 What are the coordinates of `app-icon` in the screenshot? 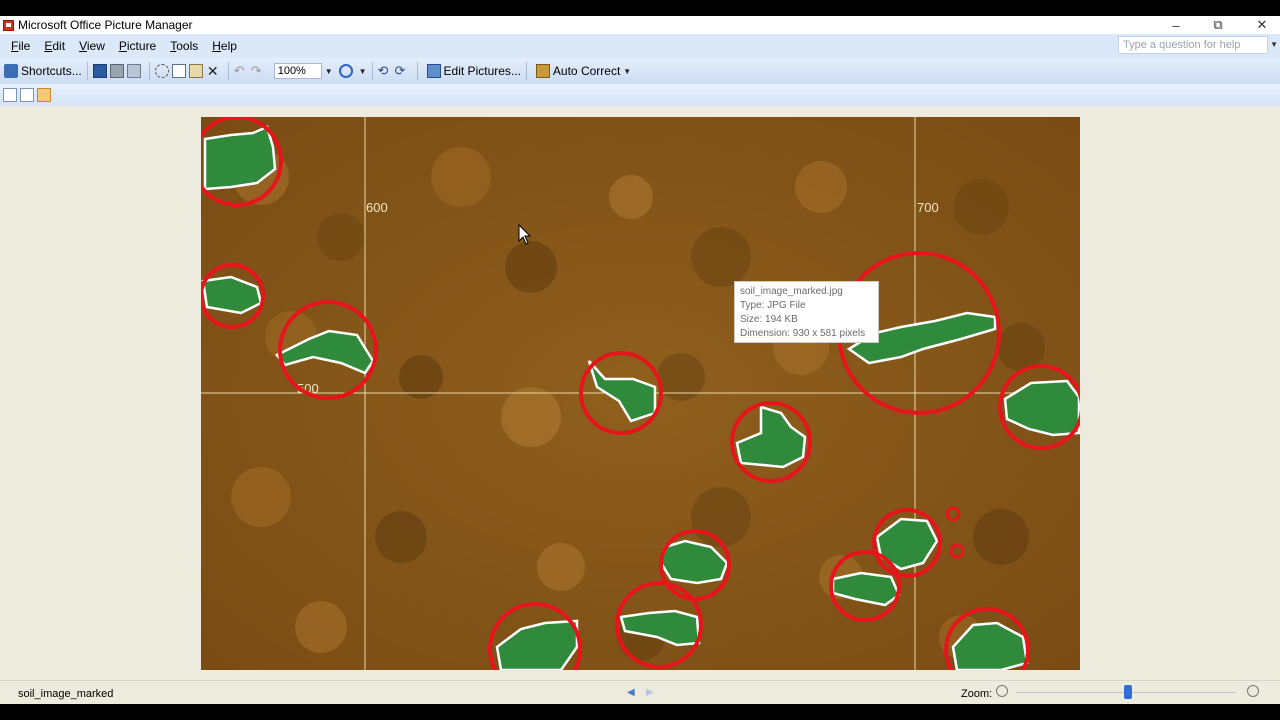 It's located at (8, 25).